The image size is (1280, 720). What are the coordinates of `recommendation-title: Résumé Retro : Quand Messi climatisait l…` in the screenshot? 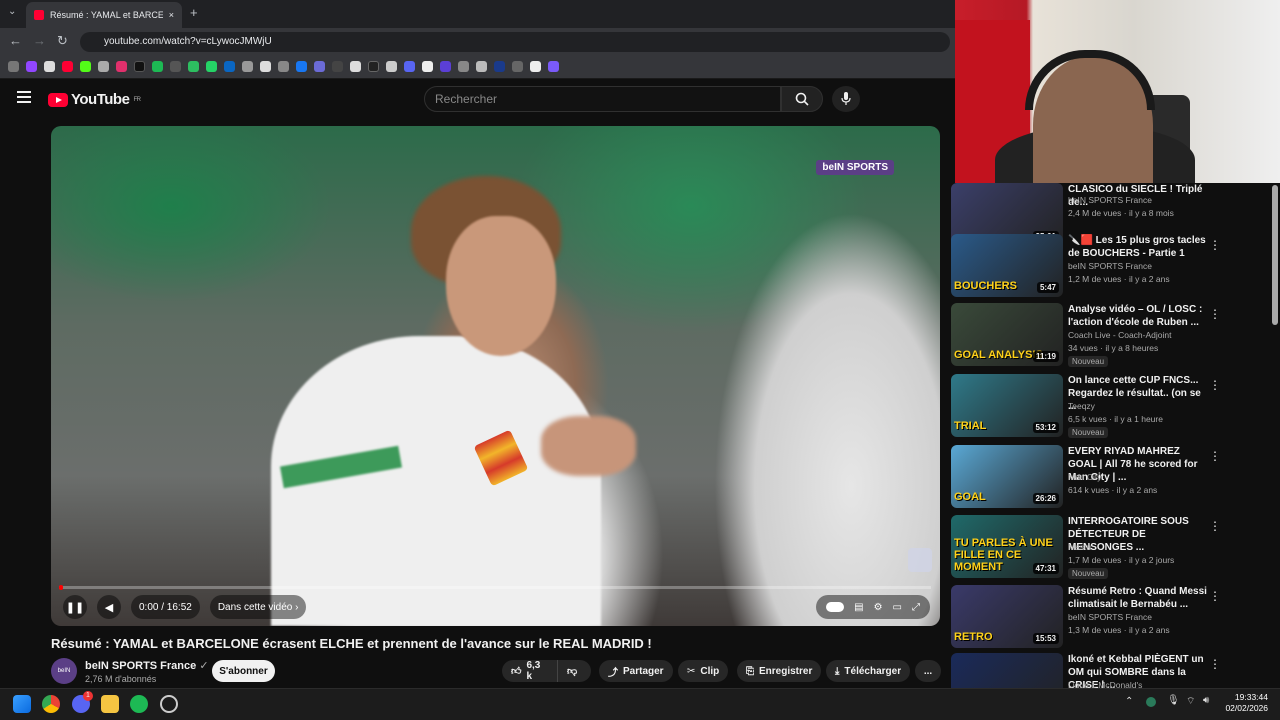 It's located at (1138, 598).